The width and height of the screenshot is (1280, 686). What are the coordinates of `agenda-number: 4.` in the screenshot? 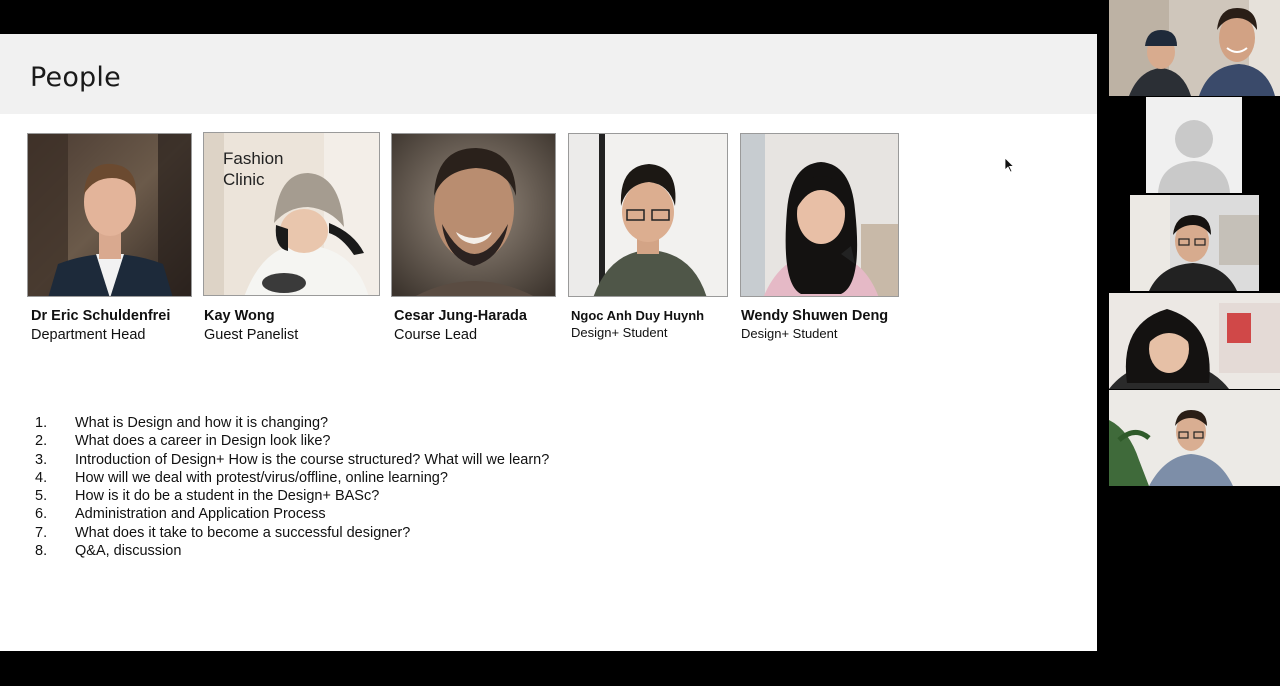 It's located at (41, 477).